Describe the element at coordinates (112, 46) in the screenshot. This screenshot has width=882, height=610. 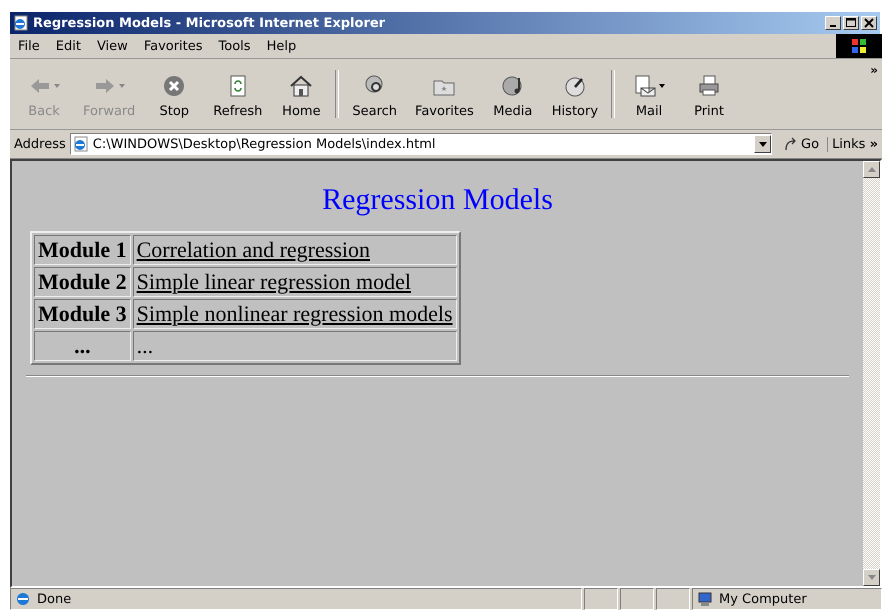
I see `menu-item: View` at that location.